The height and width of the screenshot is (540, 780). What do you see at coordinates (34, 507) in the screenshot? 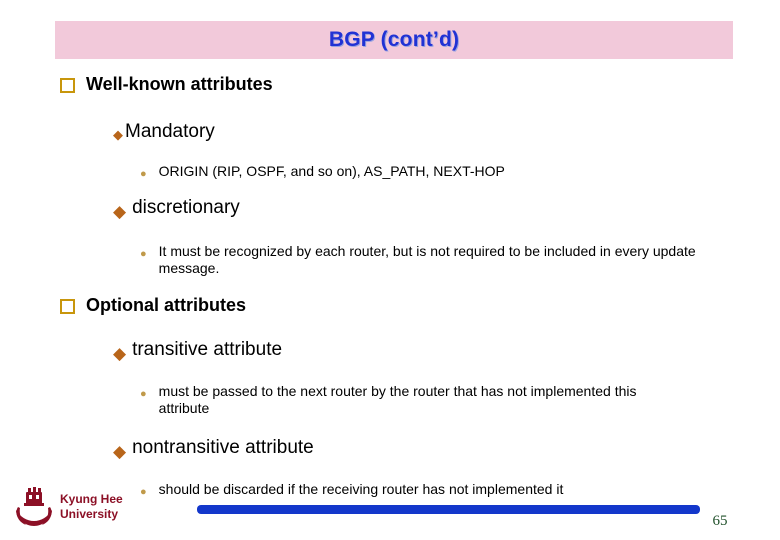
I see `kyung-hee-crest-icon` at bounding box center [34, 507].